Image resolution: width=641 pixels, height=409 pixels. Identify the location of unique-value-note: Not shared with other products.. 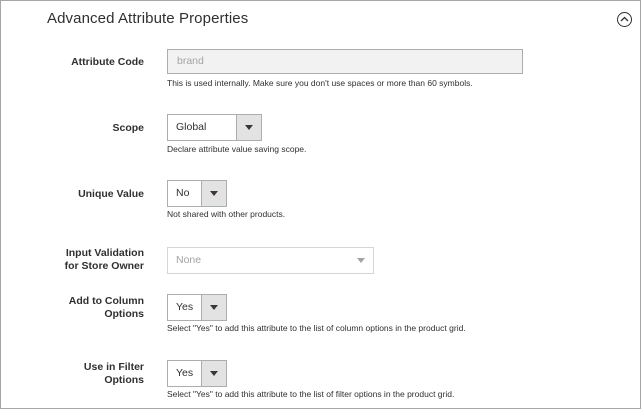
(226, 214).